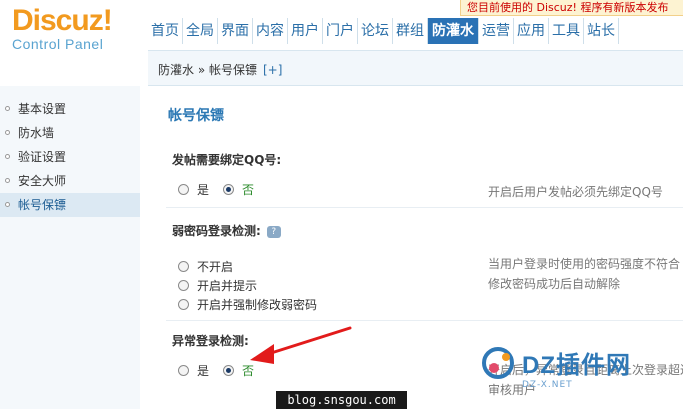 Image resolution: width=683 pixels, height=409 pixels. Describe the element at coordinates (193, 189) in the screenshot. I see `radio-bind-qq-yes: 是` at that location.